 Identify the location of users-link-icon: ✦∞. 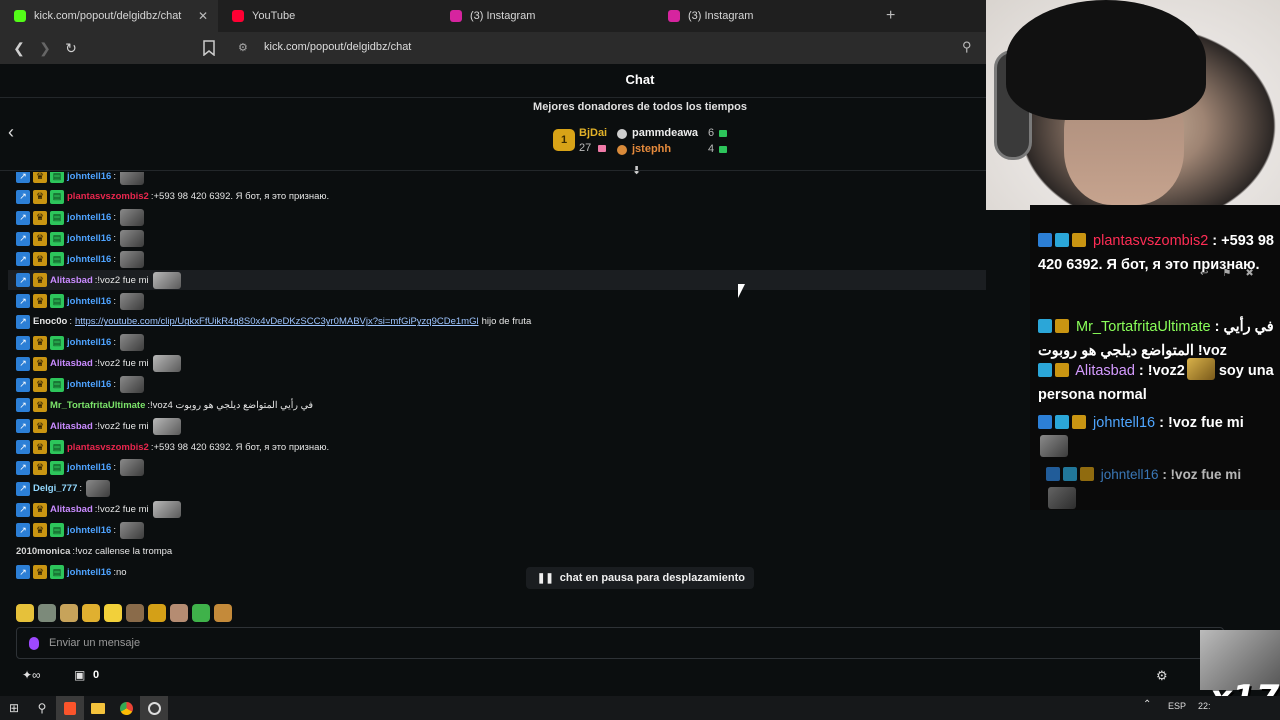
(31, 675).